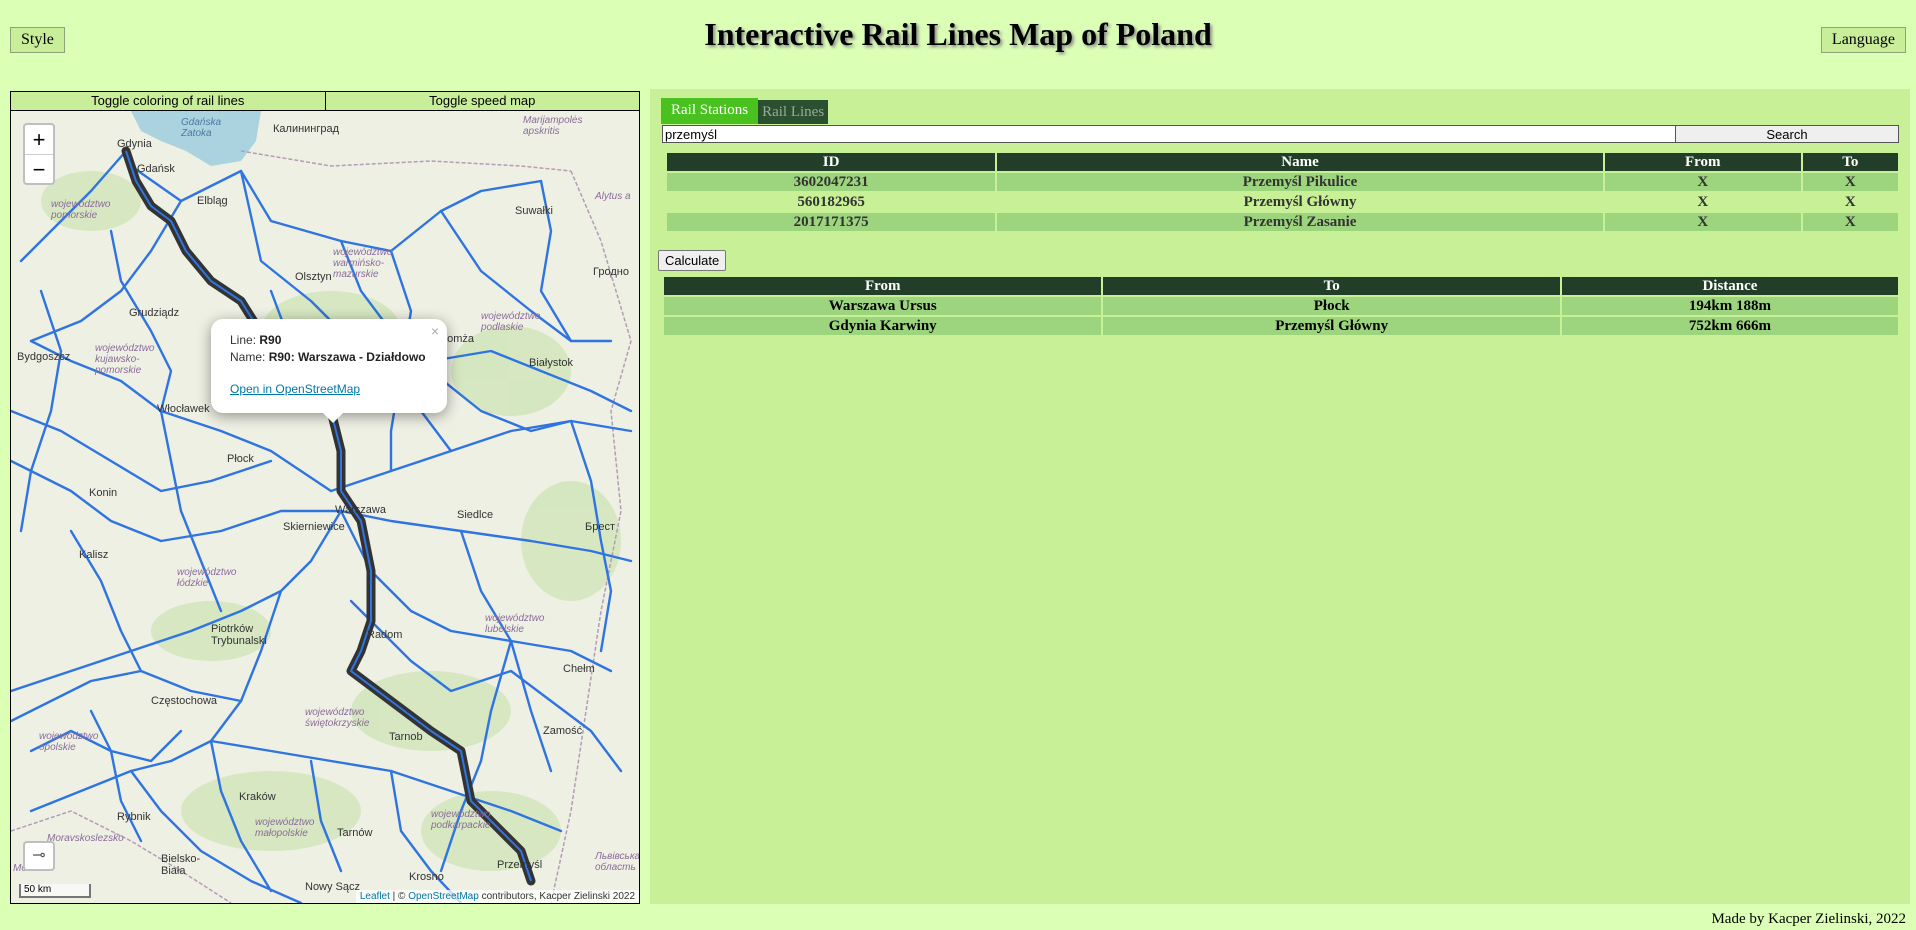  Describe the element at coordinates (285, 828) in the screenshot. I see `map-label: województwo małopolskie` at that location.